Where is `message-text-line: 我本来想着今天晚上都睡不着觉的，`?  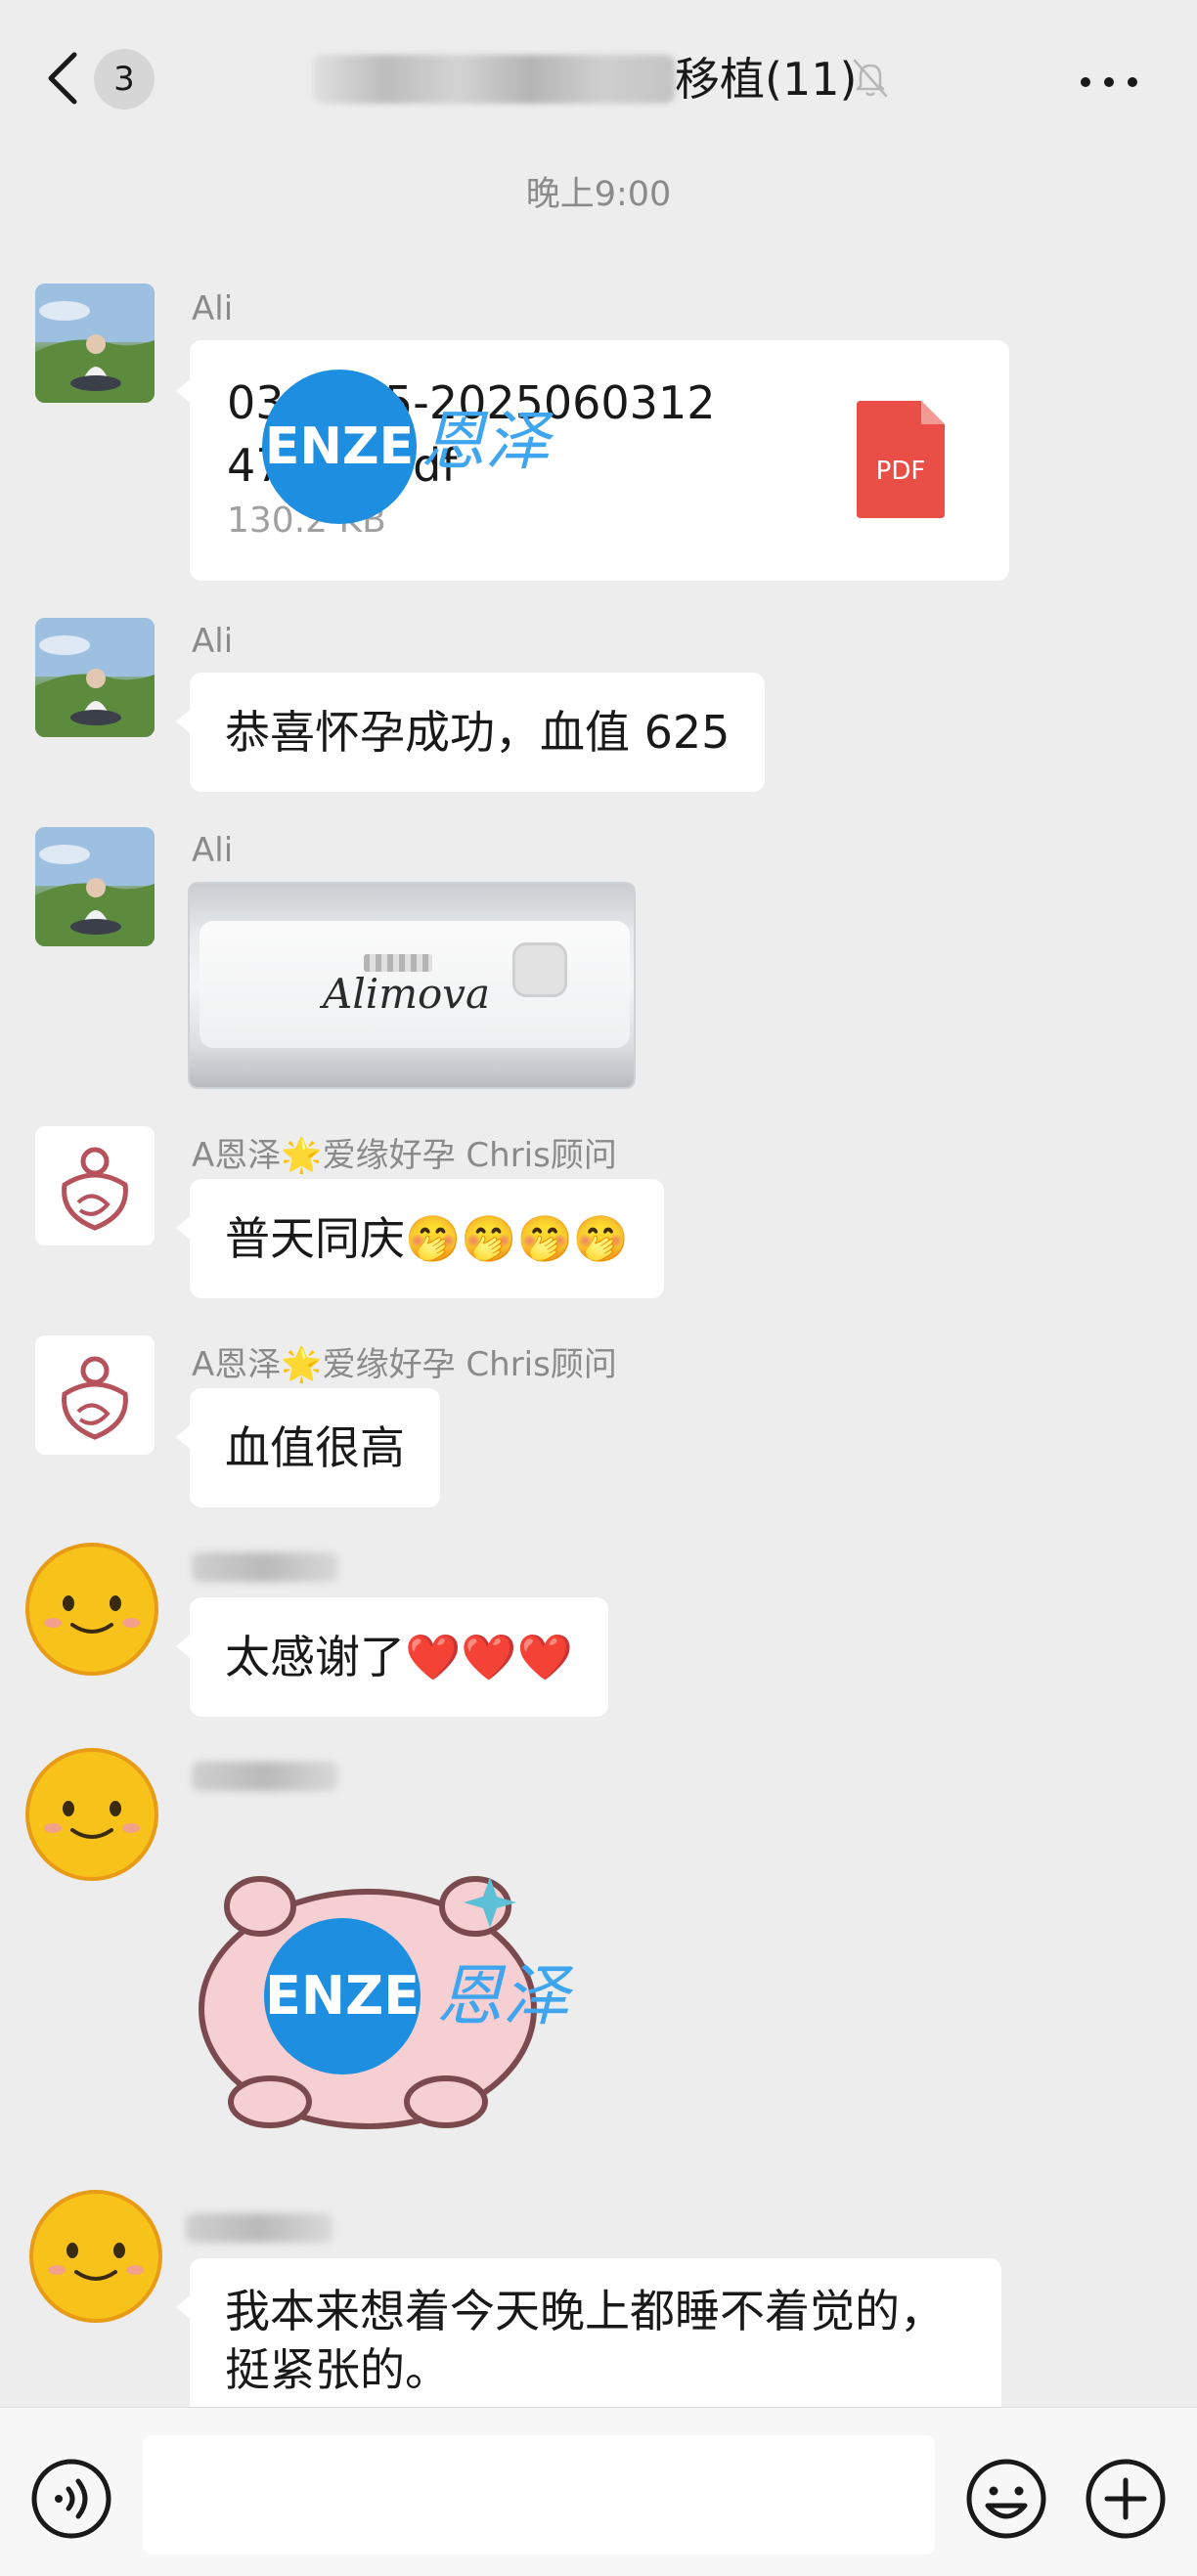 message-text-line: 我本来想着今天晚上都睡不着觉的， is located at coordinates (585, 2311).